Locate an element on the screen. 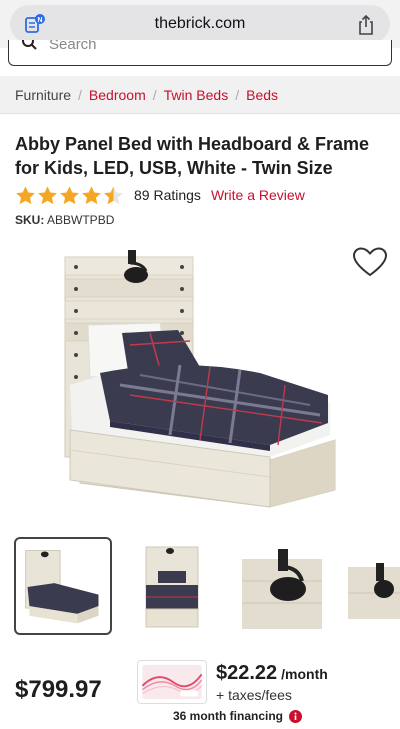  share-icon is located at coordinates (366, 25).